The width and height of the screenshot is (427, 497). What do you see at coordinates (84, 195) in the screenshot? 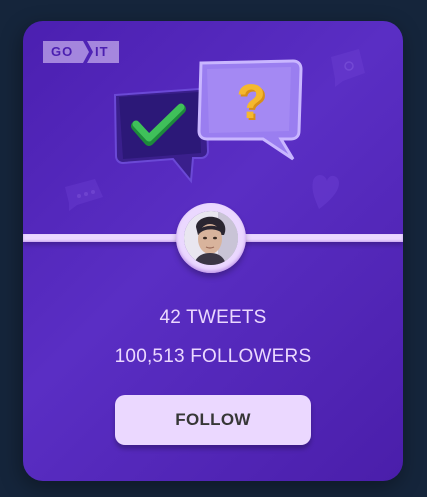
I see `small-chat-bubble-icon` at bounding box center [84, 195].